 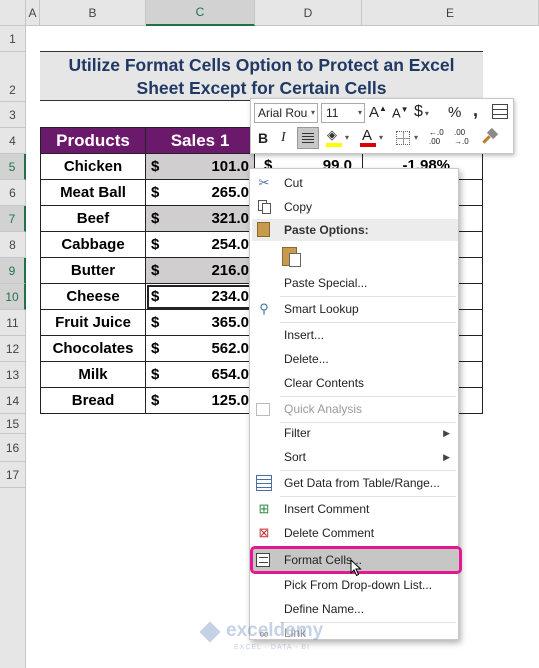 I want to click on watermark-tagline: EXCEL · DATA · BI, so click(x=272, y=647).